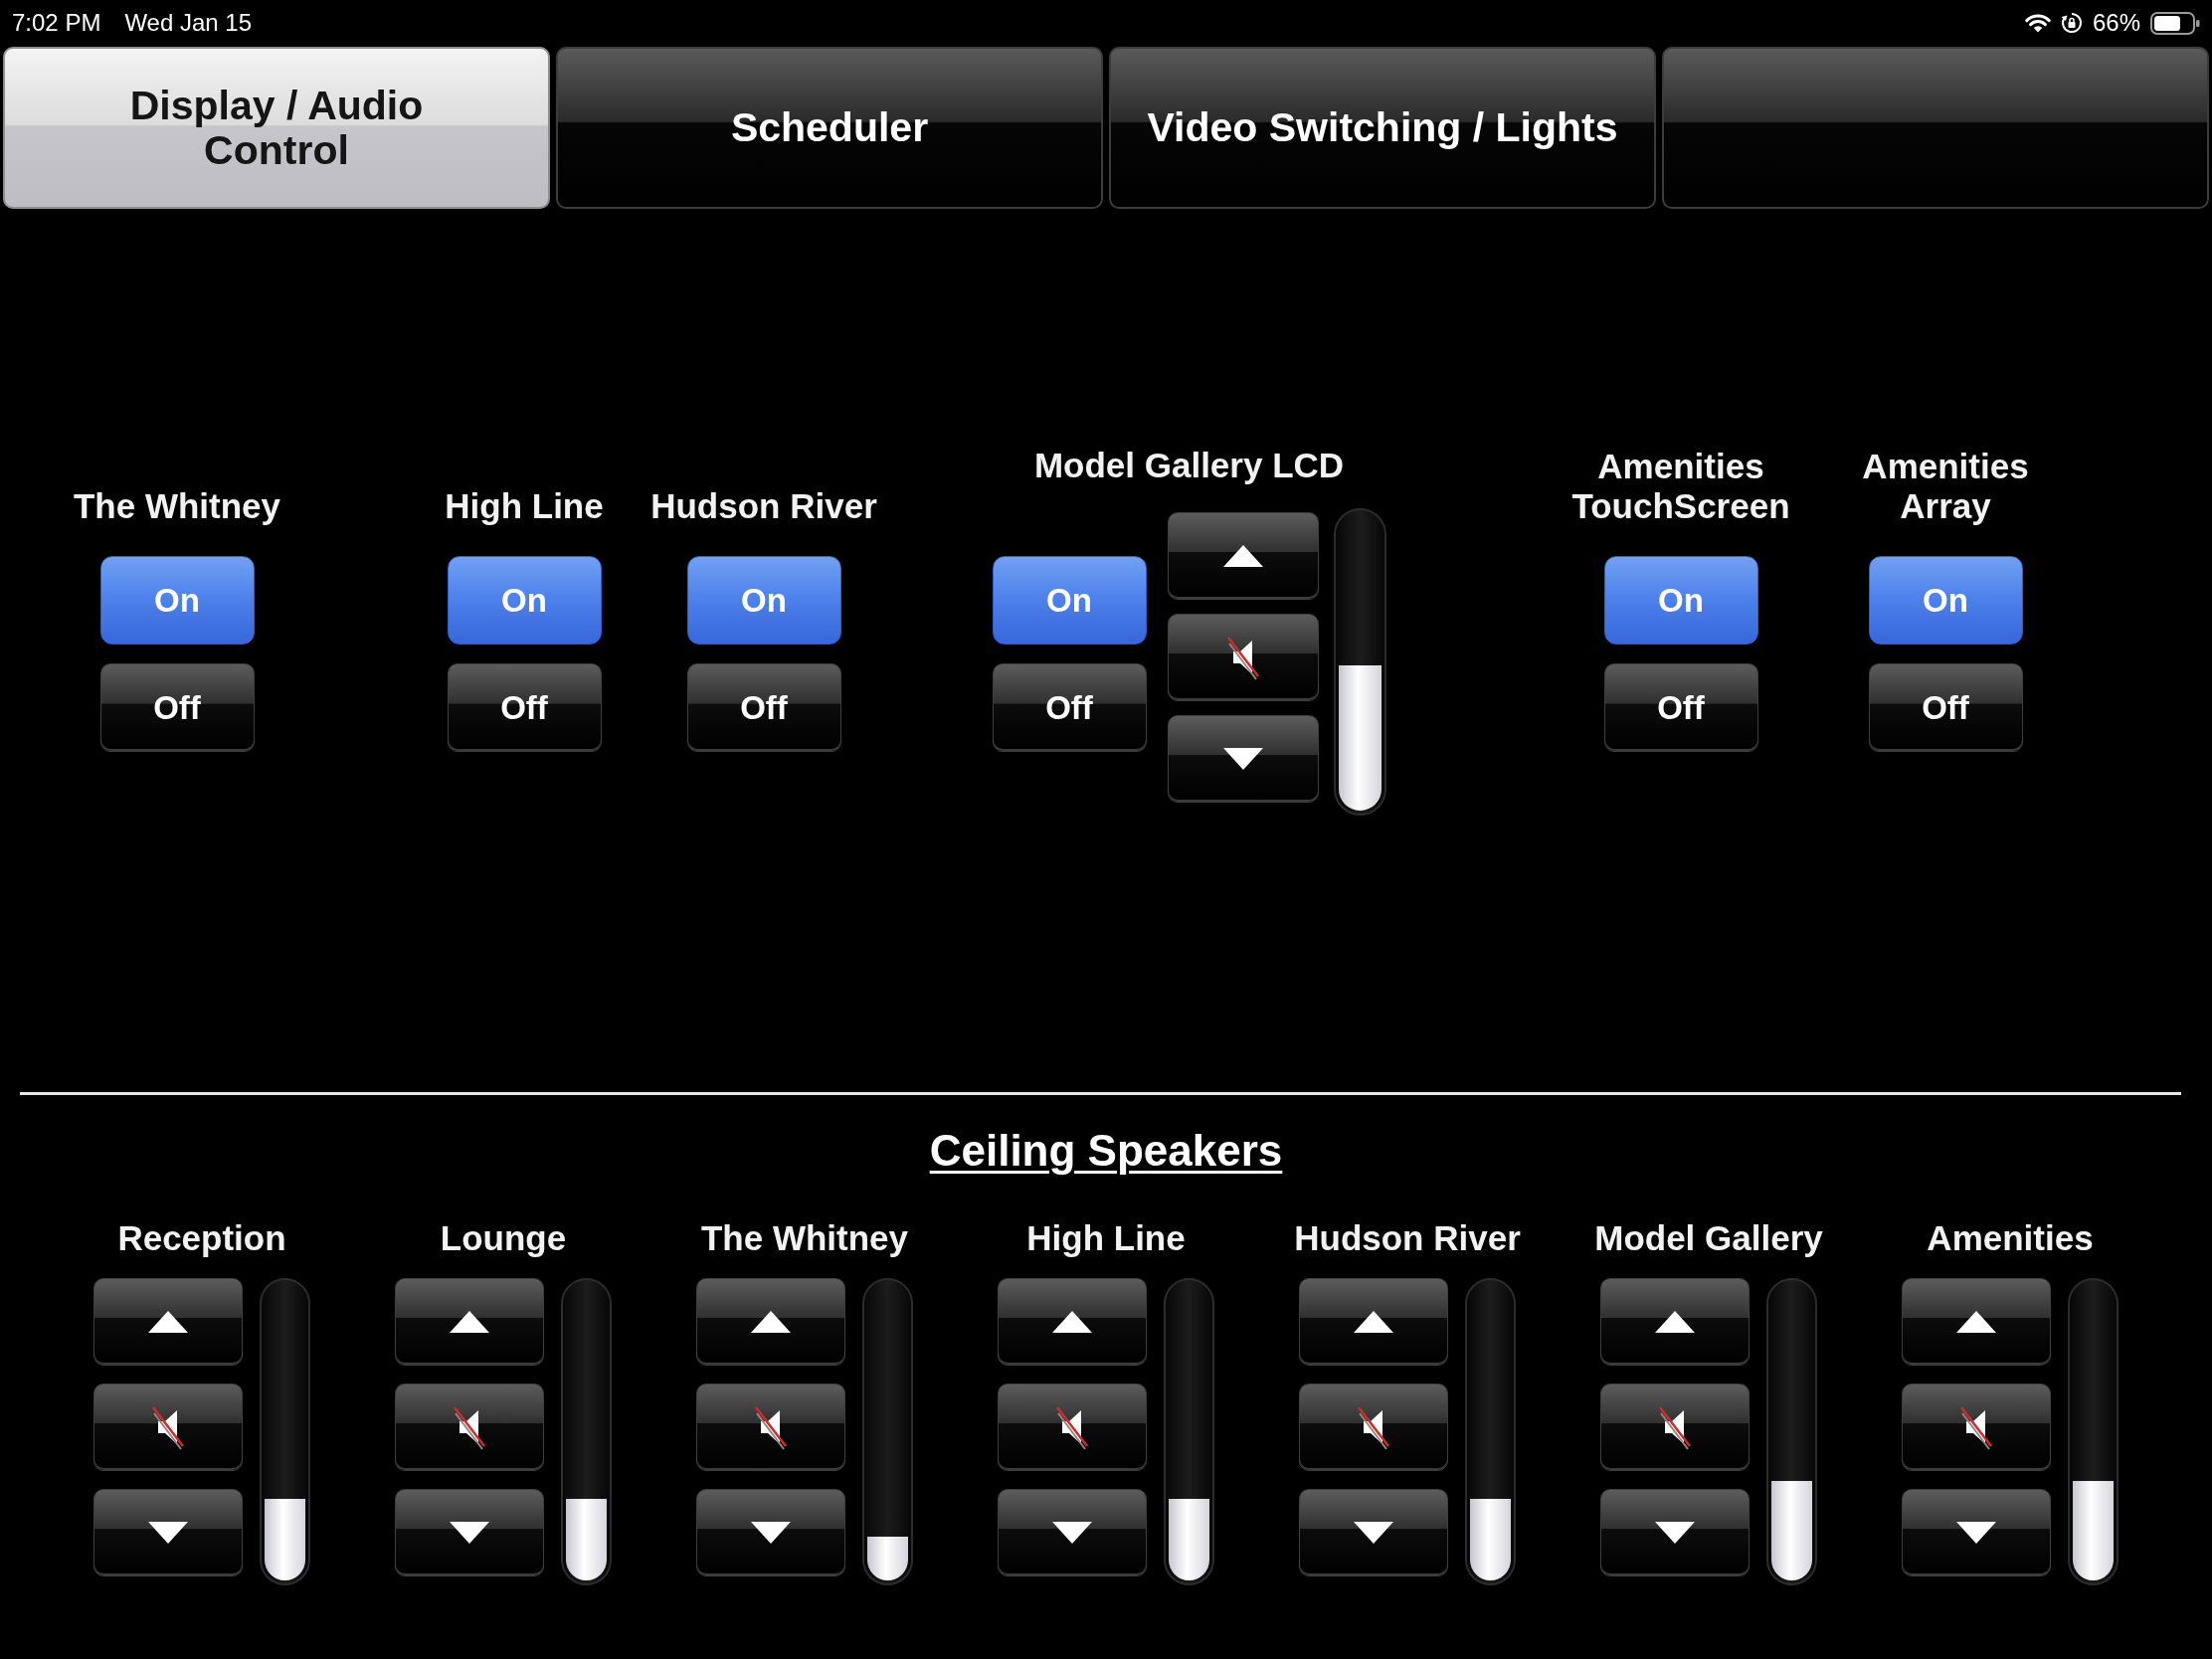  Describe the element at coordinates (177, 506) in the screenshot. I see `display-label: The Whitney` at that location.